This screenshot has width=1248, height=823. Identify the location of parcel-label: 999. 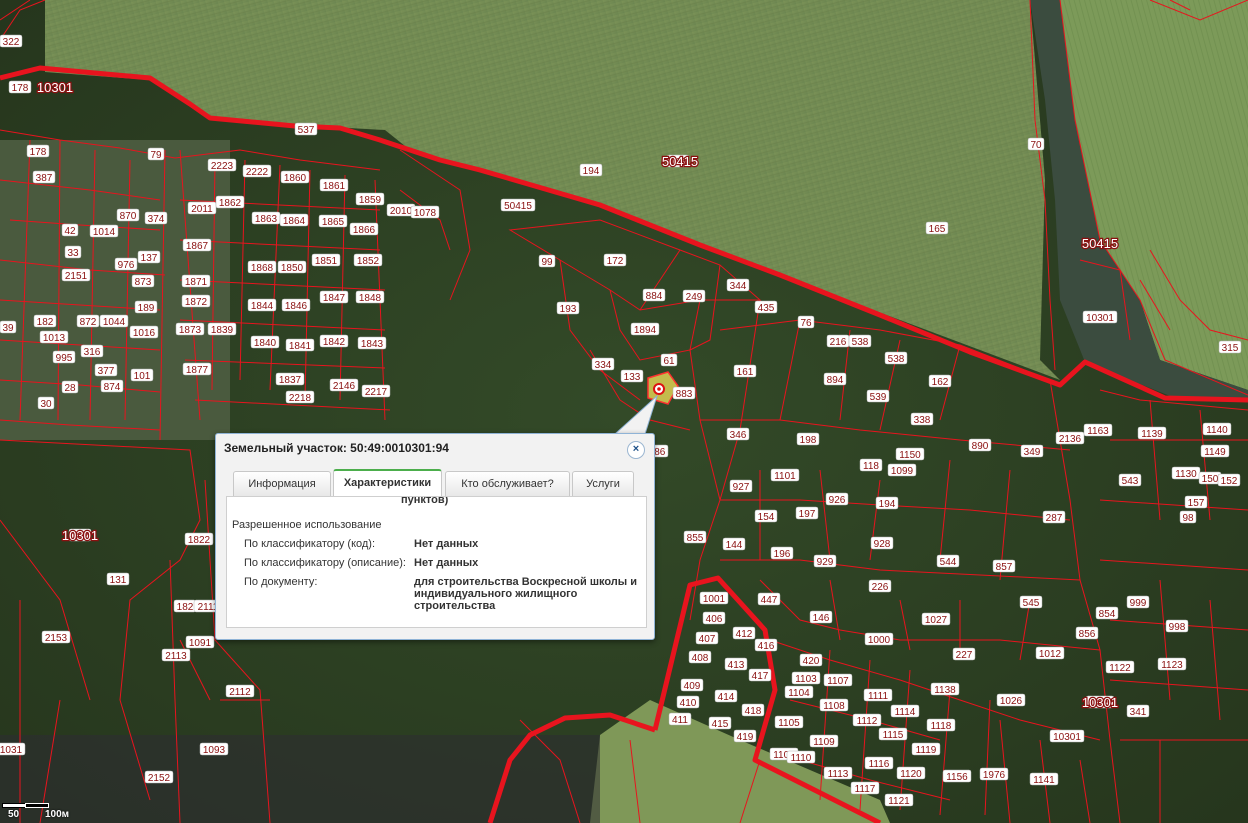
(1138, 603).